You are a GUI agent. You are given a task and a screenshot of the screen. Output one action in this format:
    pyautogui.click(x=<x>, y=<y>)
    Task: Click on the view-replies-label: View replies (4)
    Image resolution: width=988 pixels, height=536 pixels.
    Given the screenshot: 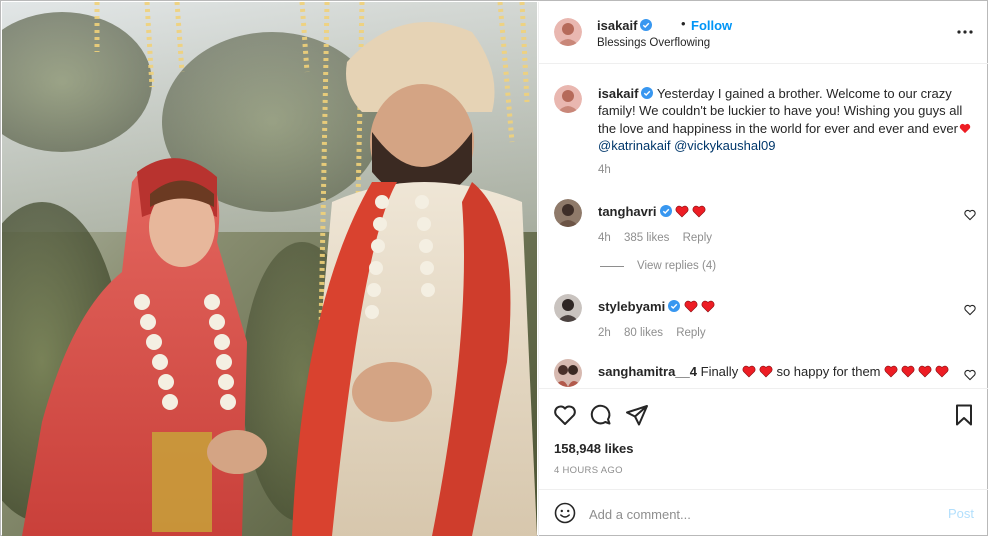 What is the action you would take?
    pyautogui.click(x=677, y=266)
    